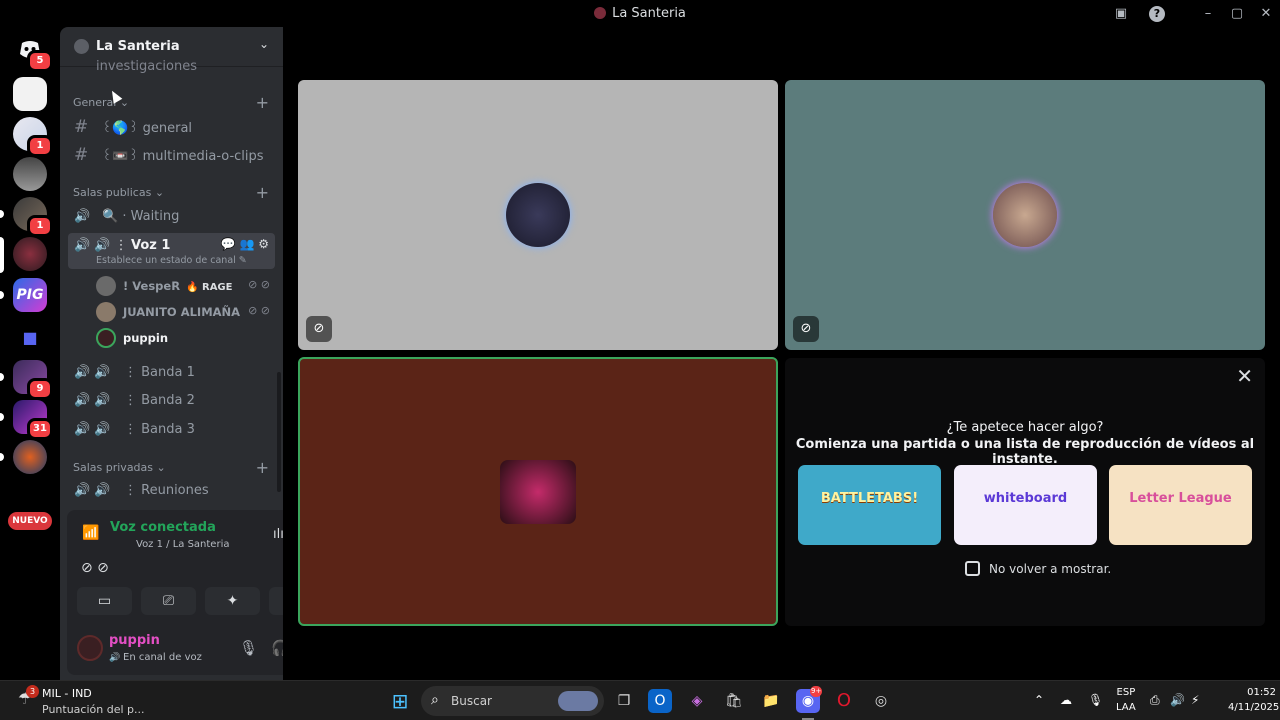  I want to click on channel-multimedia: # ꒰📼꒱ multimedia-o-clips, so click(171, 155).